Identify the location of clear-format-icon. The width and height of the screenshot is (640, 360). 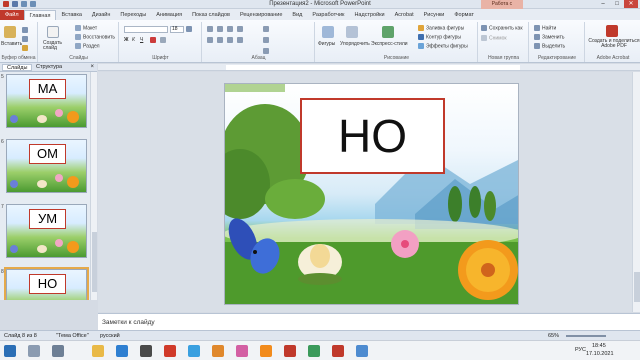
(163, 40).